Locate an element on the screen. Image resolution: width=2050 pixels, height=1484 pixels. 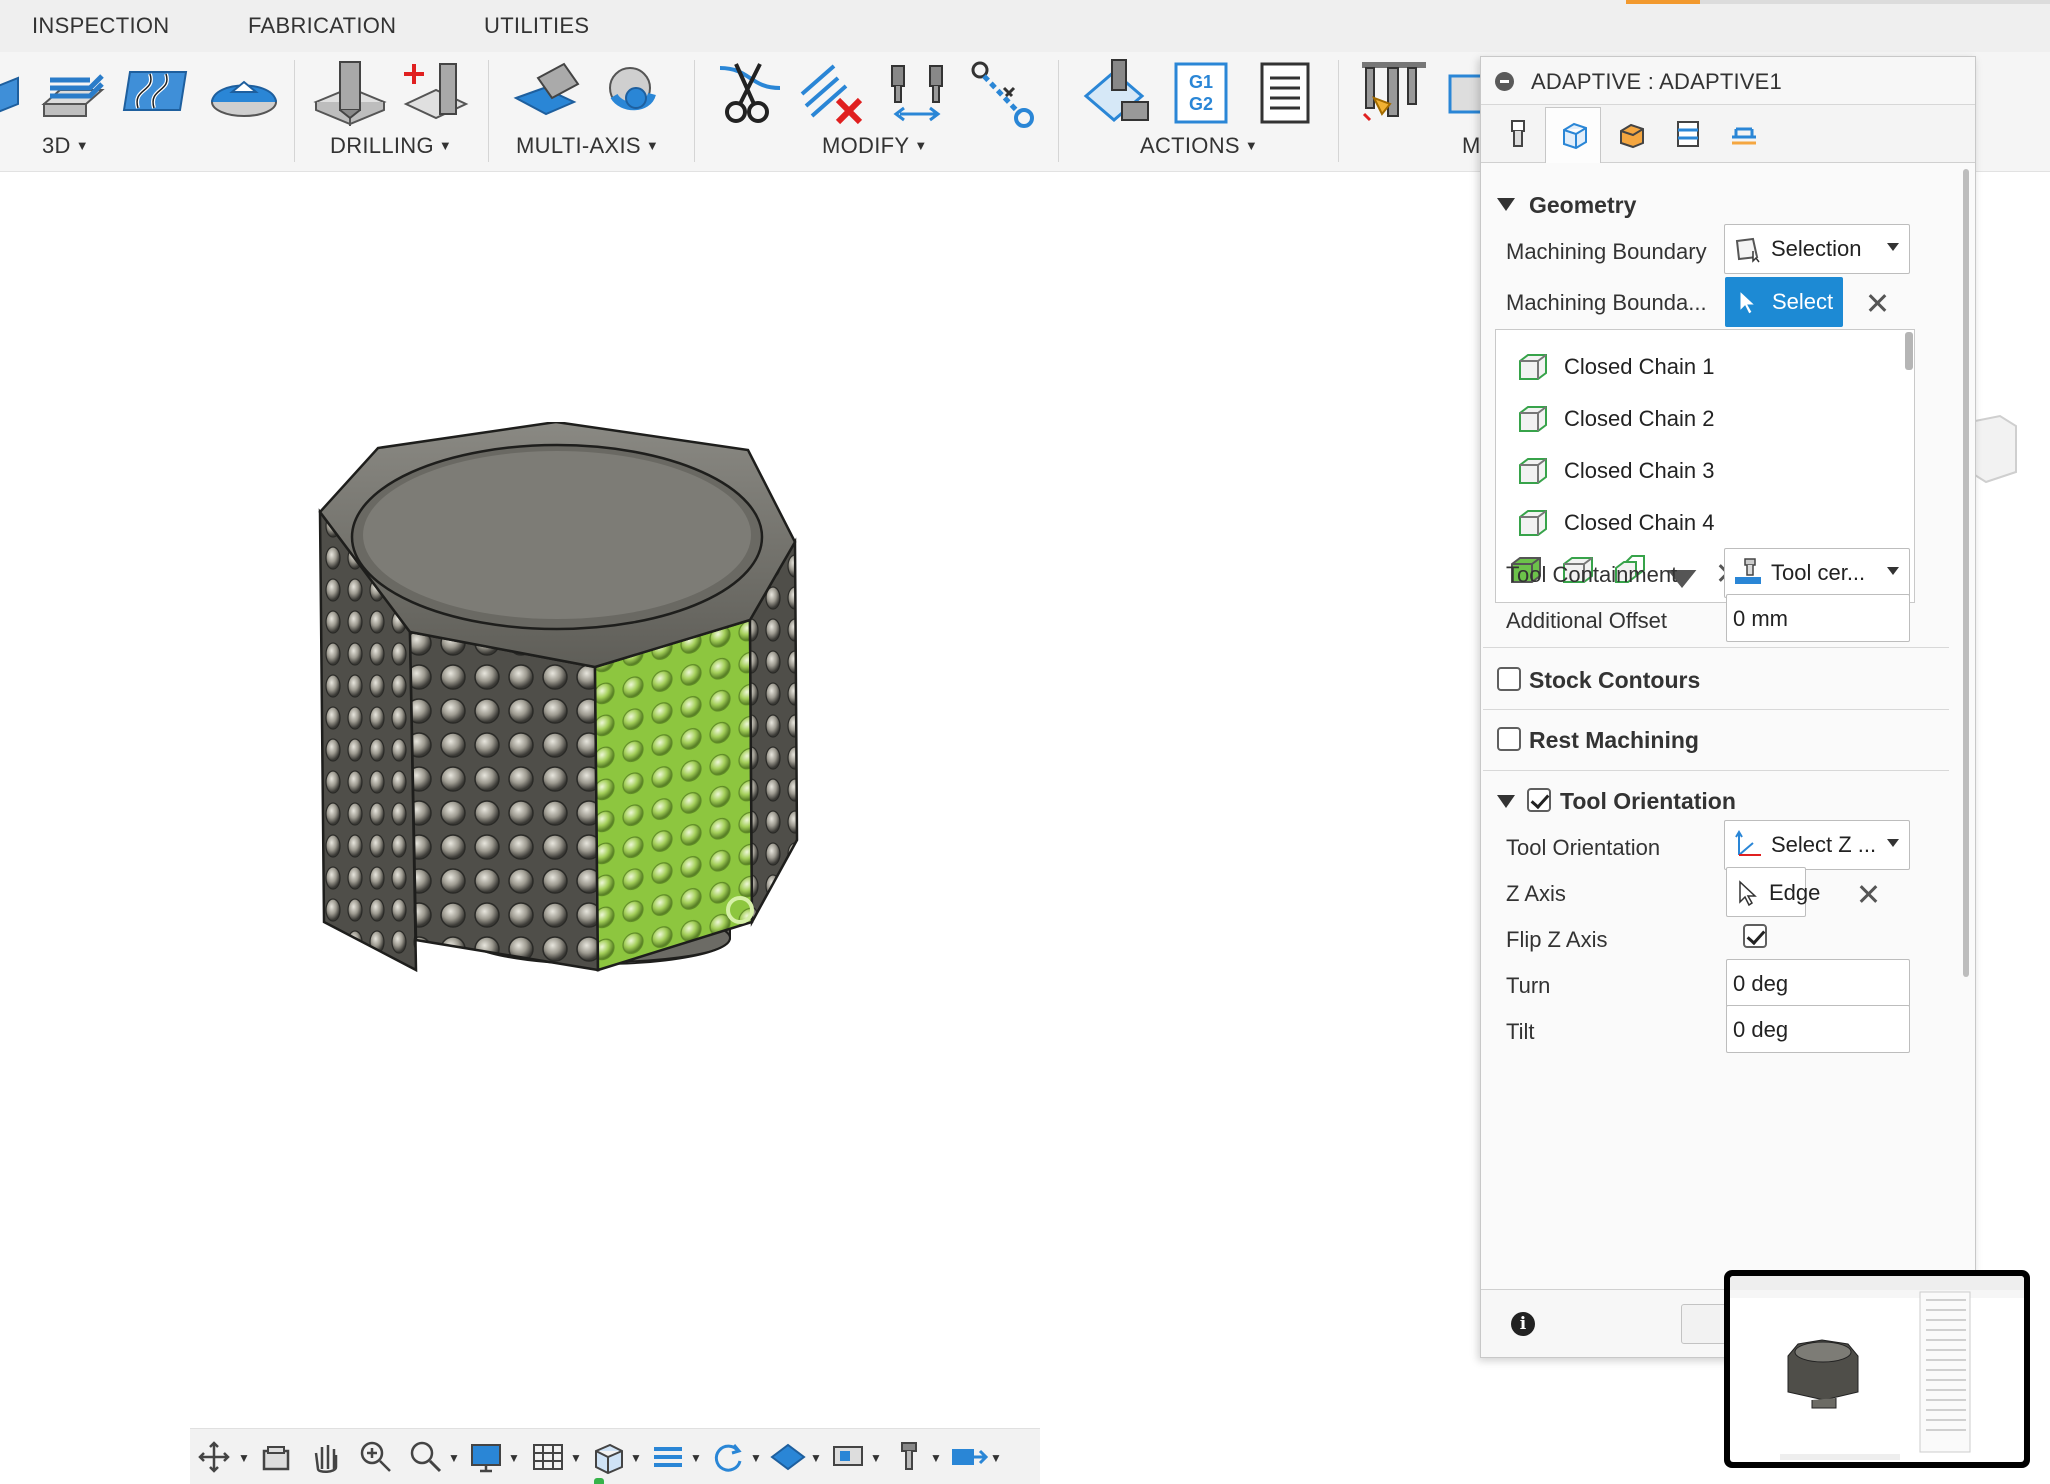
chevron-down-icon is located at coordinates (1893, 571).